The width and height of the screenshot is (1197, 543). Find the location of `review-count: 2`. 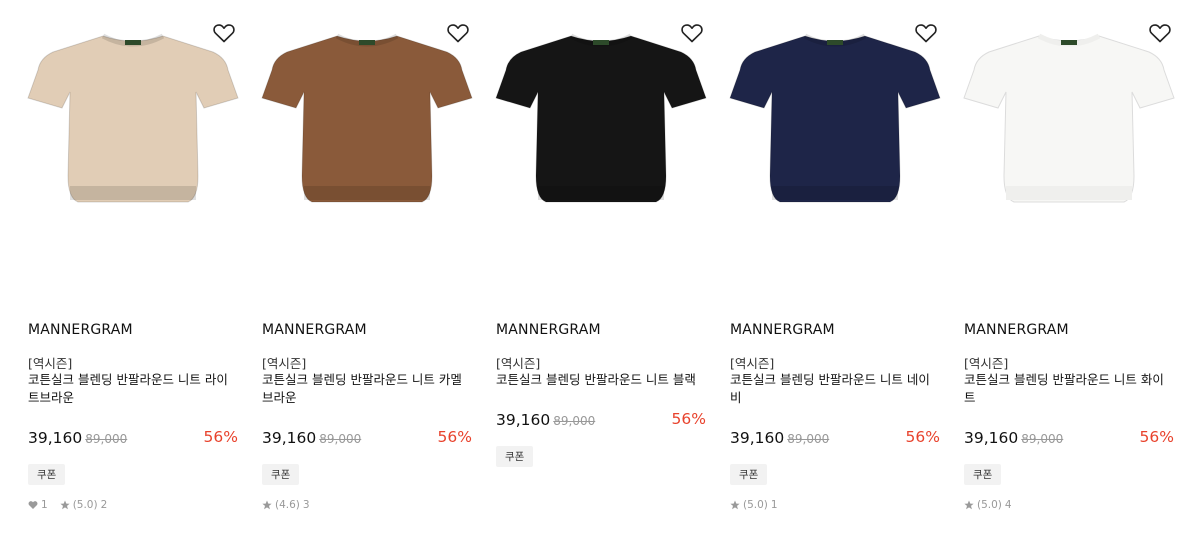

review-count: 2 is located at coordinates (104, 505).